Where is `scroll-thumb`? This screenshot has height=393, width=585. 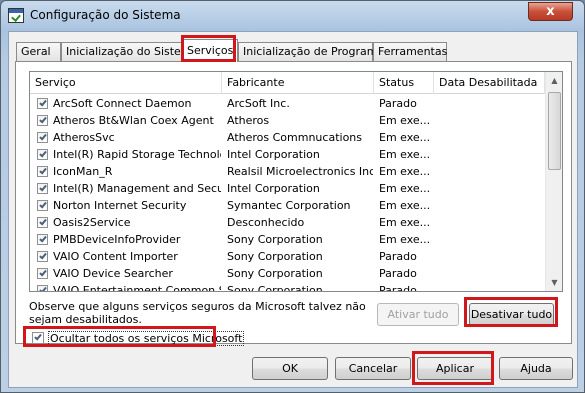
scroll-thumb is located at coordinates (554, 131).